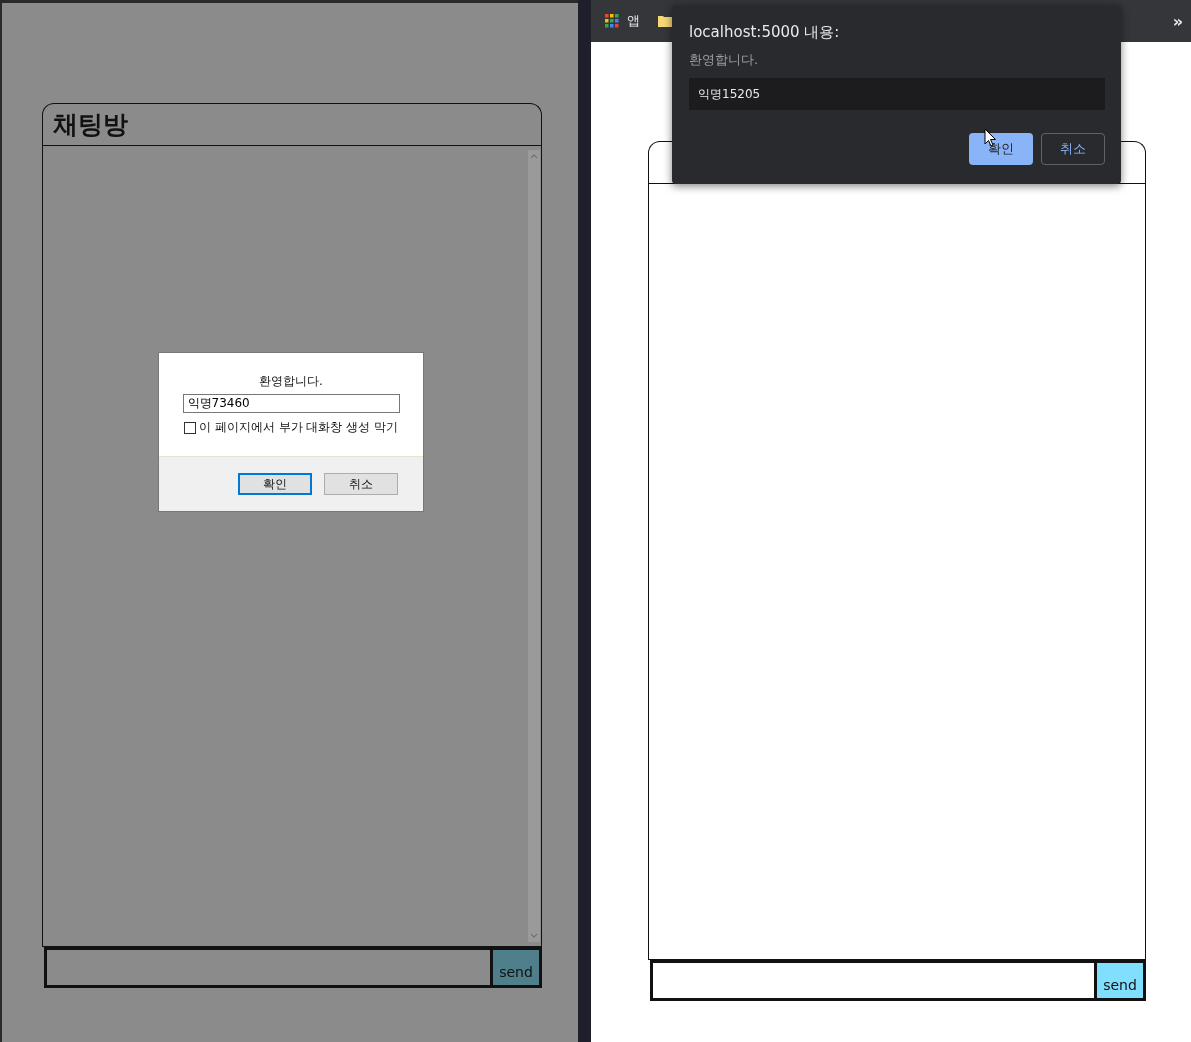  Describe the element at coordinates (90, 125) in the screenshot. I see `chat-title: 채팅방` at that location.